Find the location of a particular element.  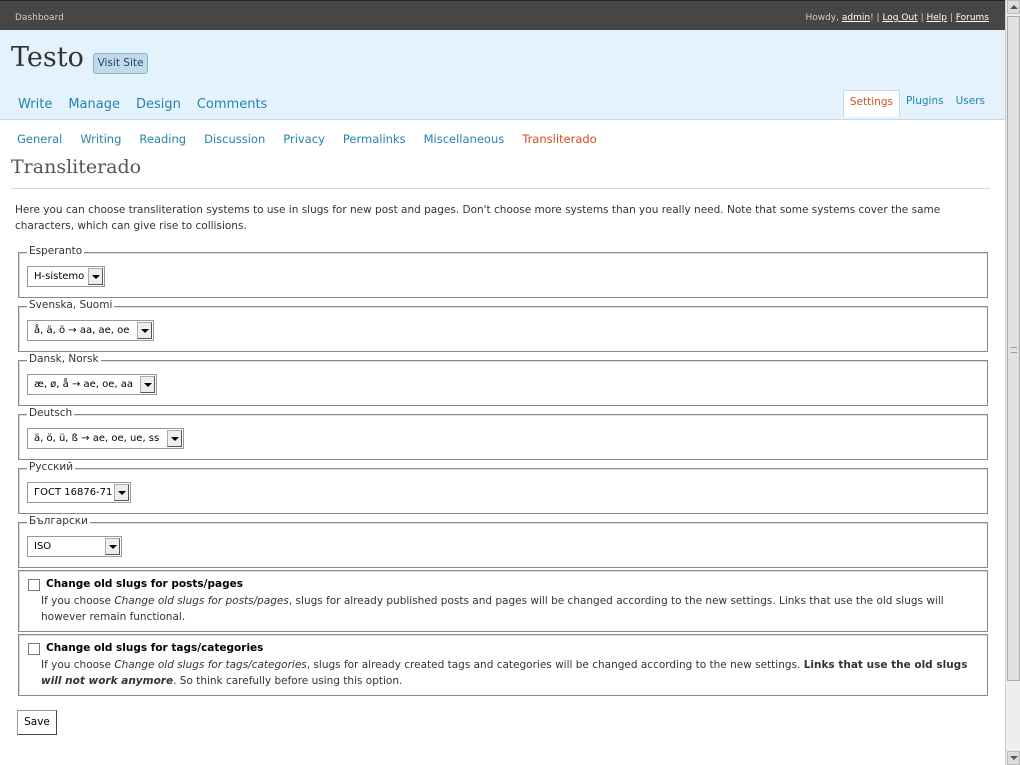

subnav-miscellaneous: Miscellaneous is located at coordinates (464, 139).